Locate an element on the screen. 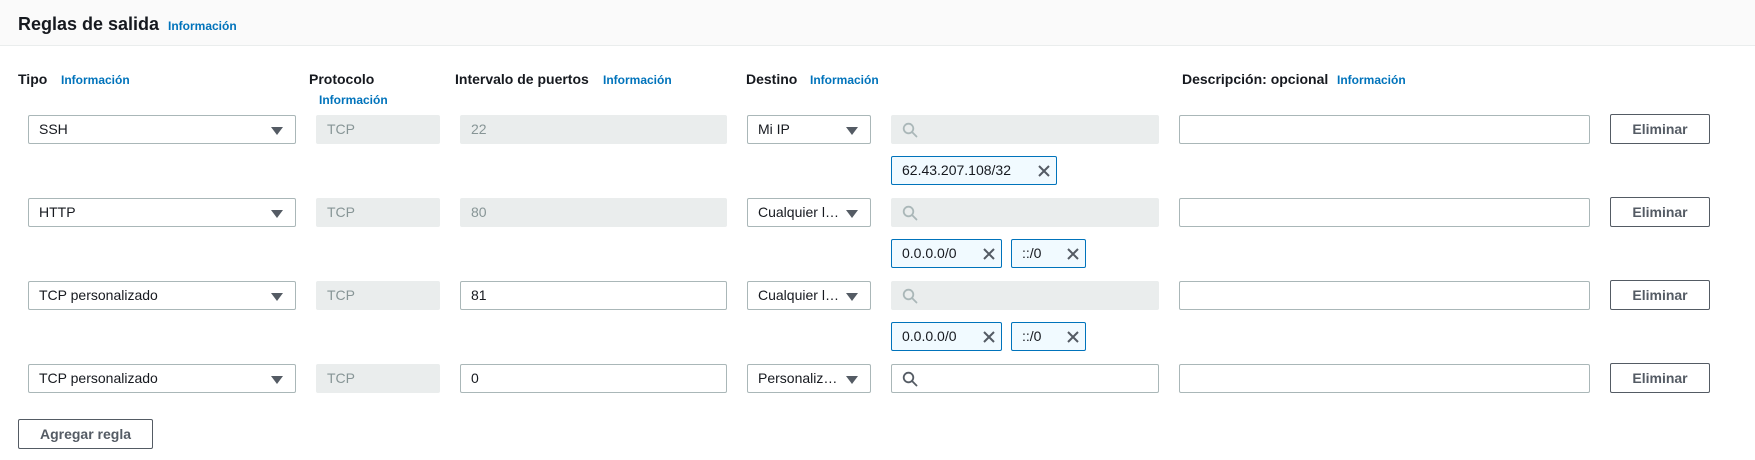 This screenshot has height=460, width=1755. col-protocolo-label: Protocolo is located at coordinates (342, 79).